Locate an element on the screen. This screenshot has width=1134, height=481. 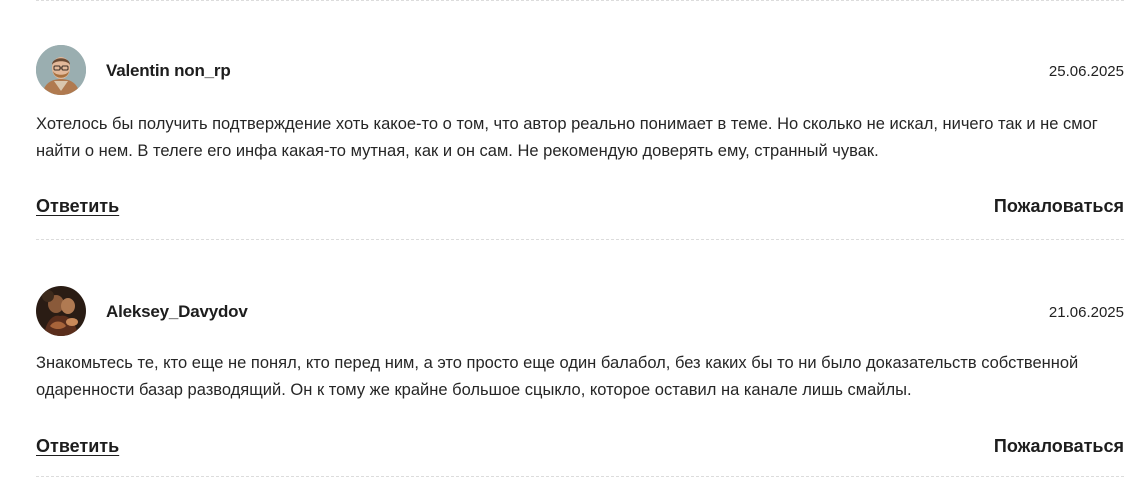
painting-avatar-icon is located at coordinates (61, 311).